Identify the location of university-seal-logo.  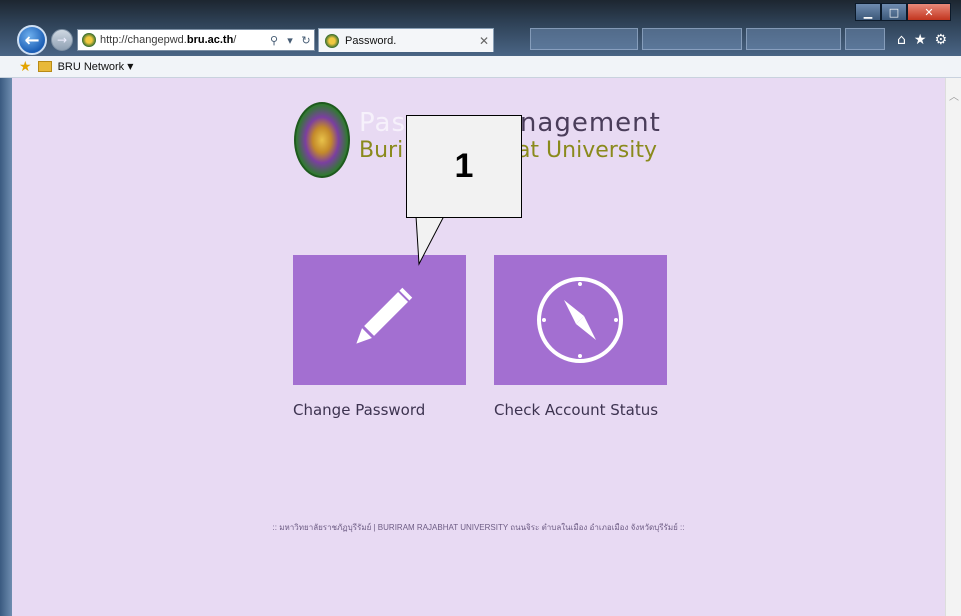
(322, 140).